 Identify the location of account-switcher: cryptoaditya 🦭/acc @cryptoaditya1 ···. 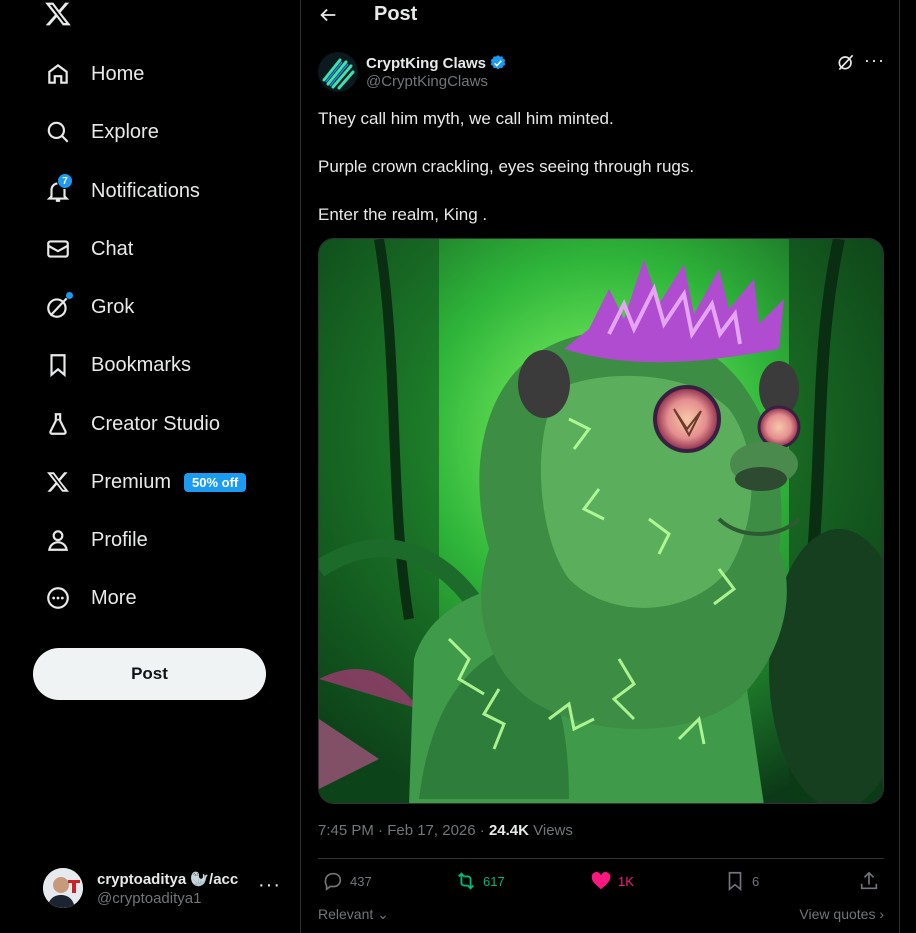
(163, 888).